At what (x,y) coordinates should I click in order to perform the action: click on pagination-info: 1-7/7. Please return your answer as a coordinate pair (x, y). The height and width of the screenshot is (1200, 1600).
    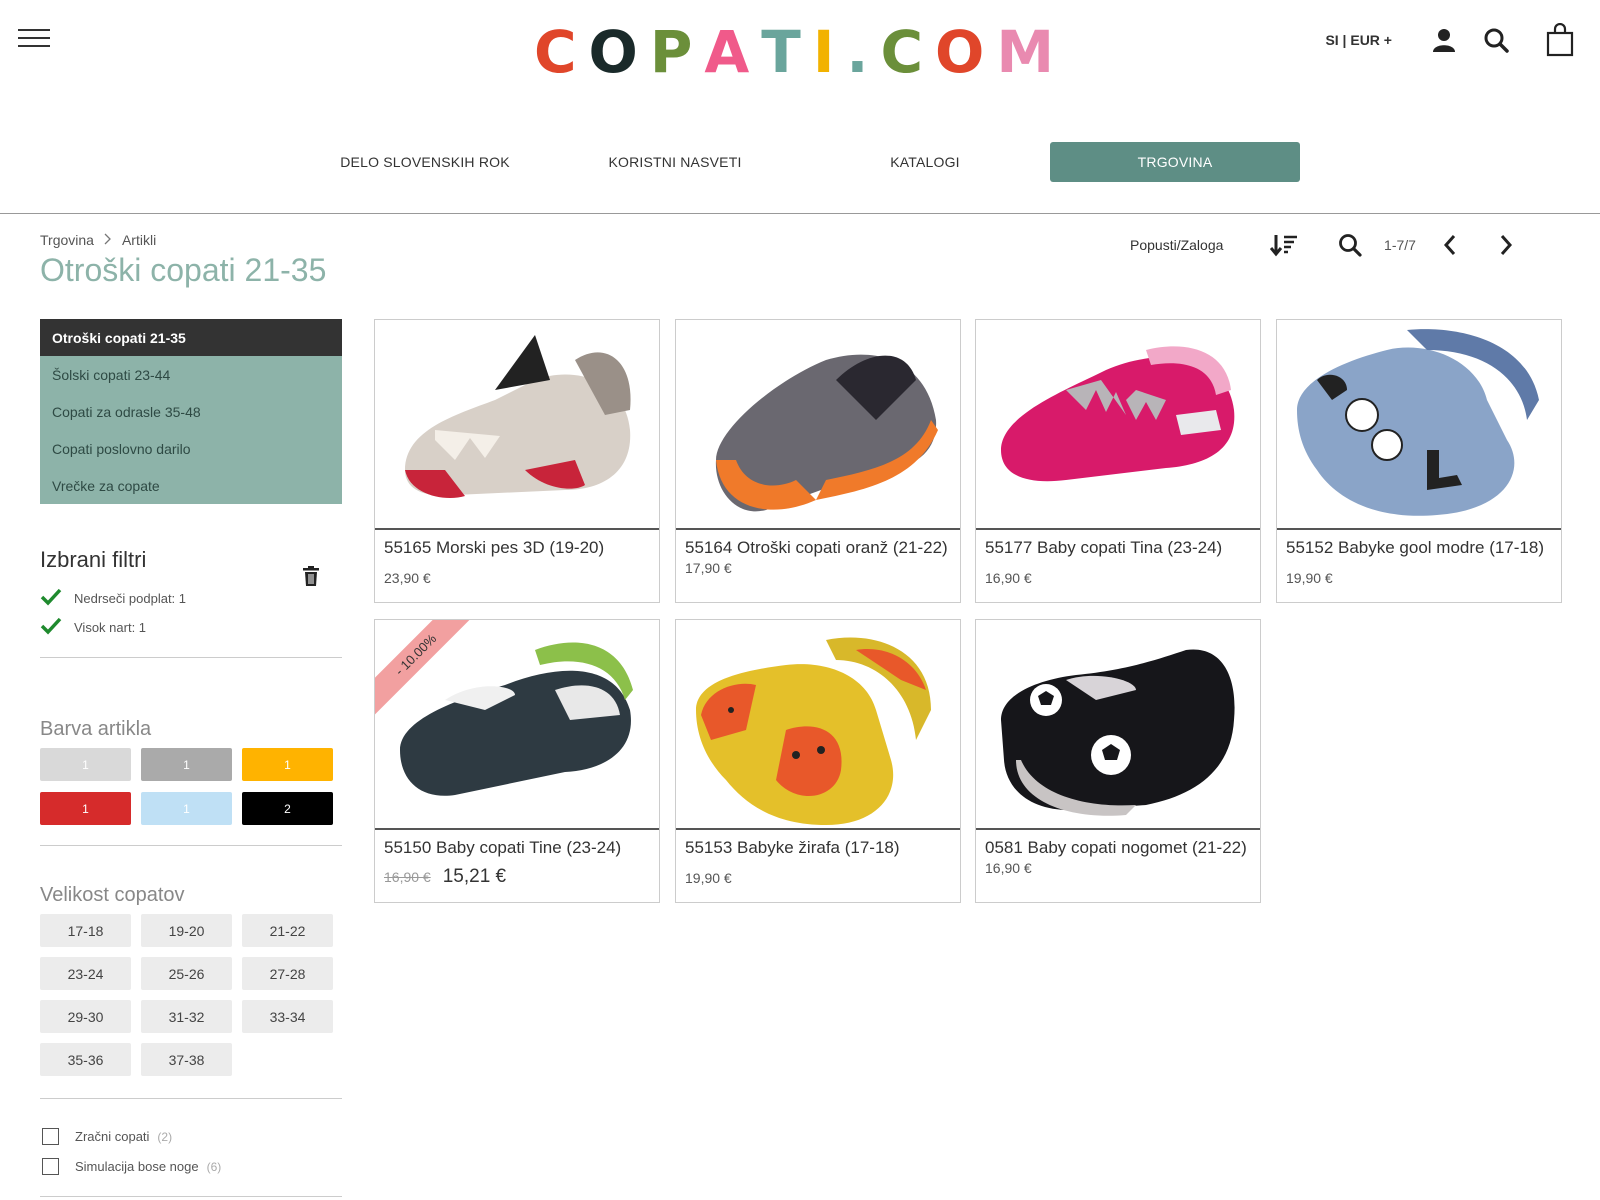
    Looking at the image, I should click on (1400, 245).